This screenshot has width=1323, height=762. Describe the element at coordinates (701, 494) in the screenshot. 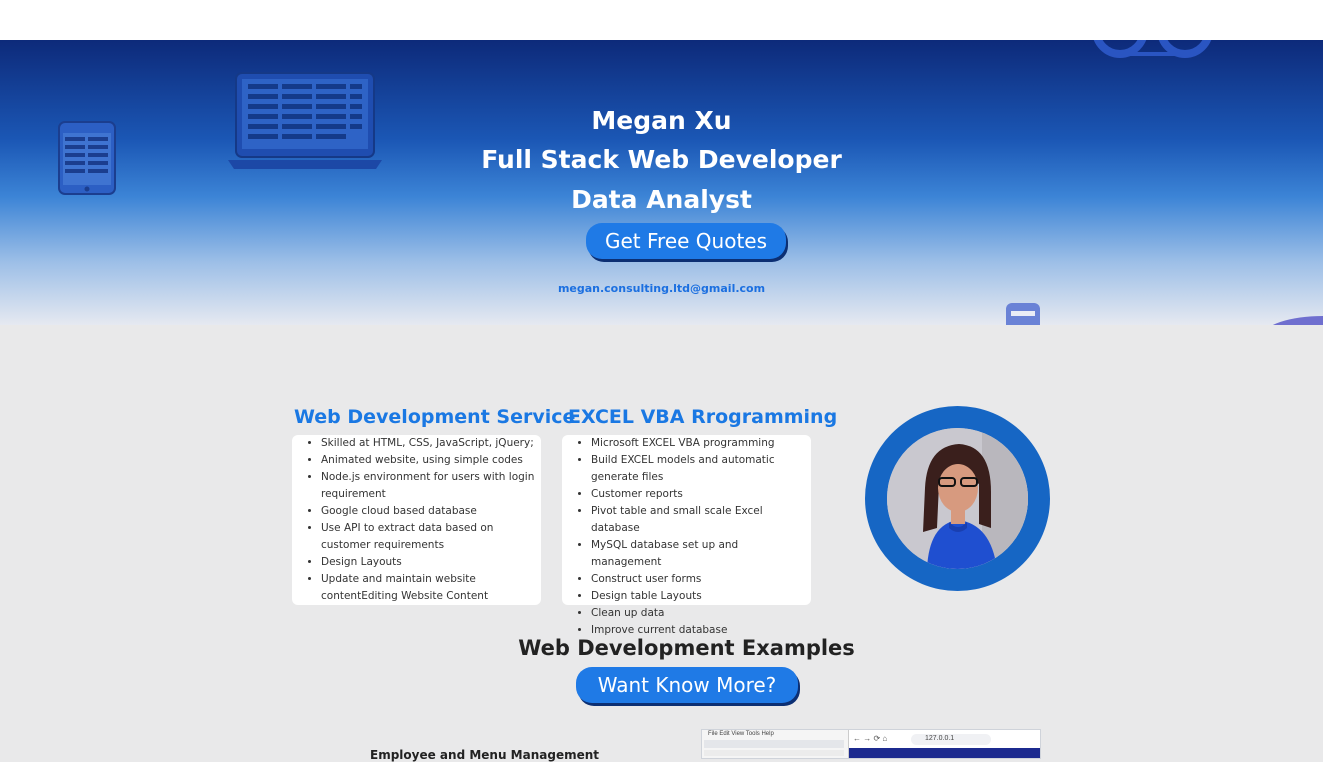

I see `list-item: Customer reports` at that location.